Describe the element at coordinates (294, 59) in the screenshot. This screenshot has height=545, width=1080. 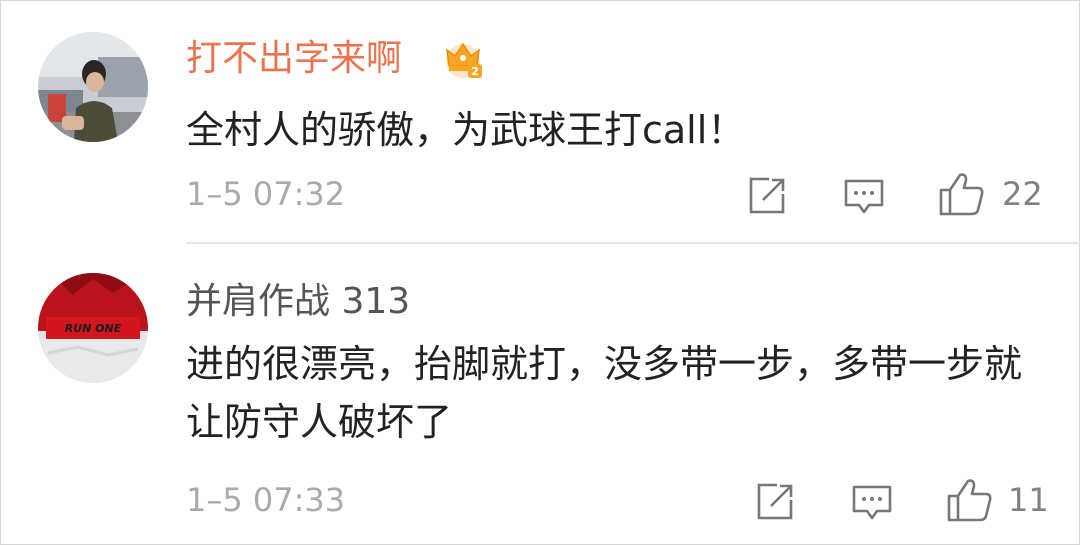
I see `username: 打不出字来啊` at that location.